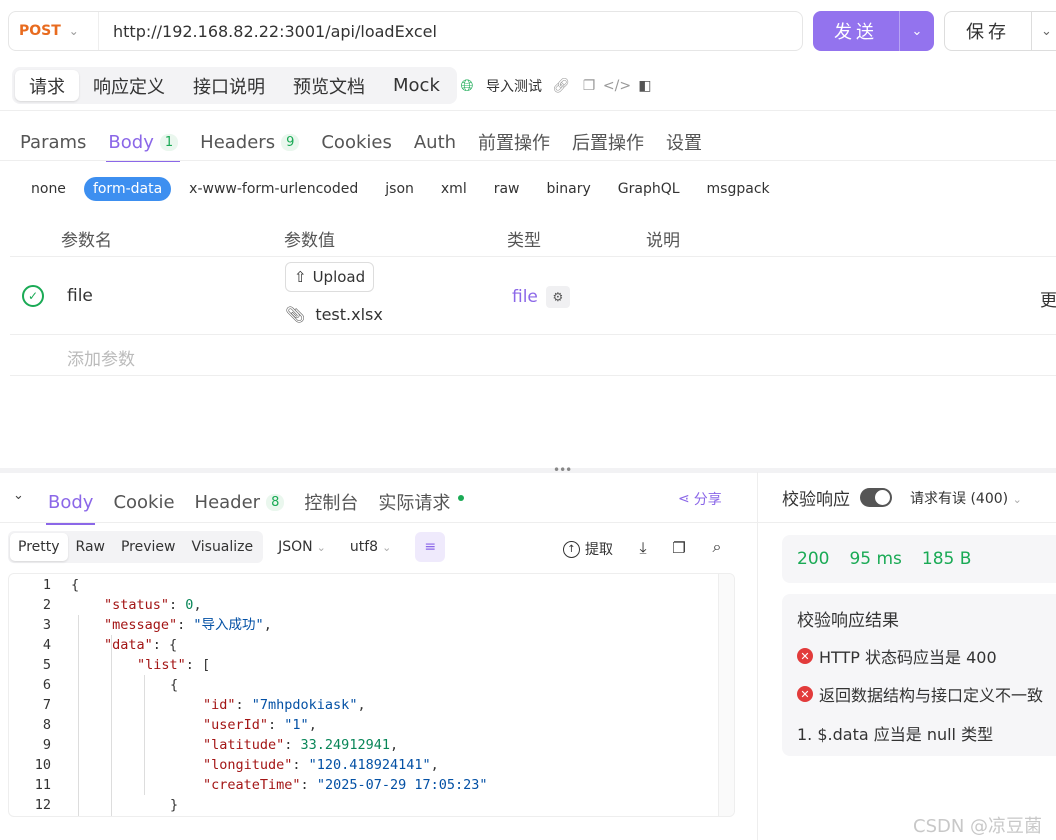  What do you see at coordinates (557, 297) in the screenshot?
I see `type-settings-icon: ⚙` at bounding box center [557, 297].